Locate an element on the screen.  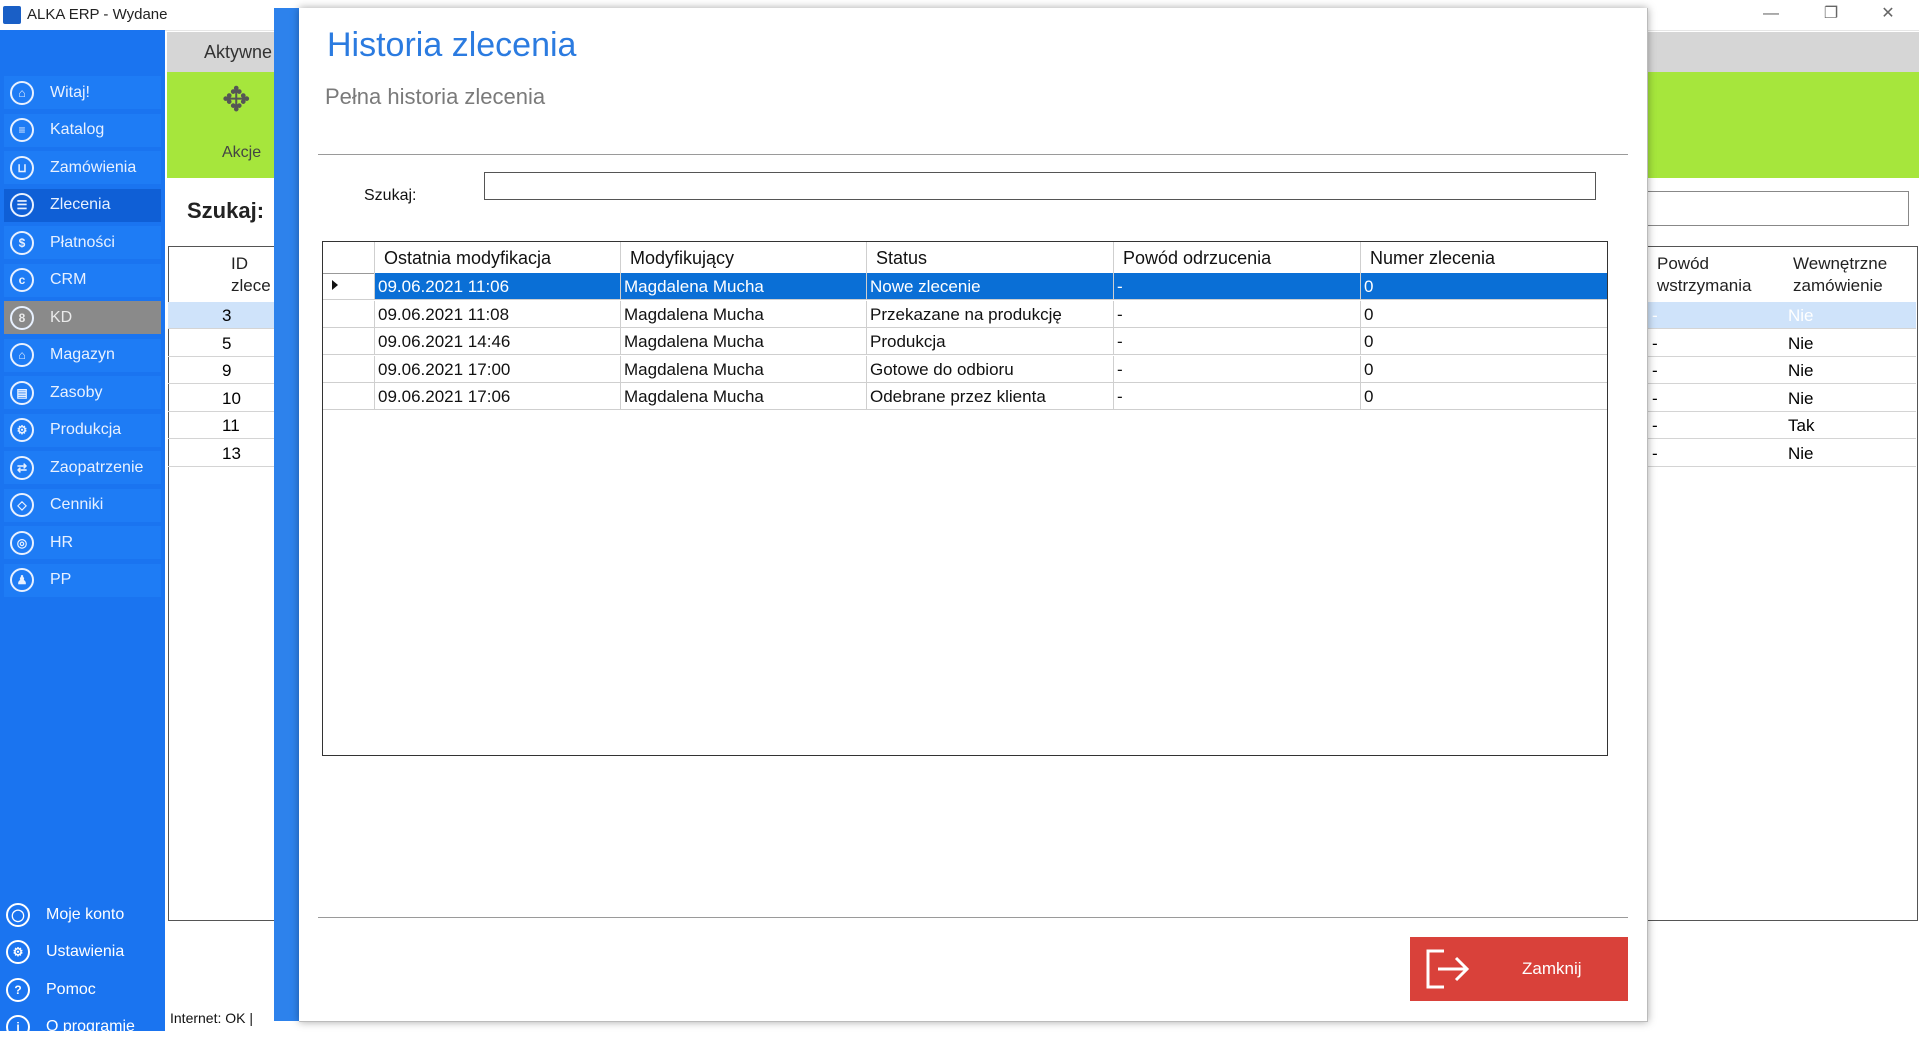
sidebar-item-label: Zamówienia is located at coordinates (93, 167).